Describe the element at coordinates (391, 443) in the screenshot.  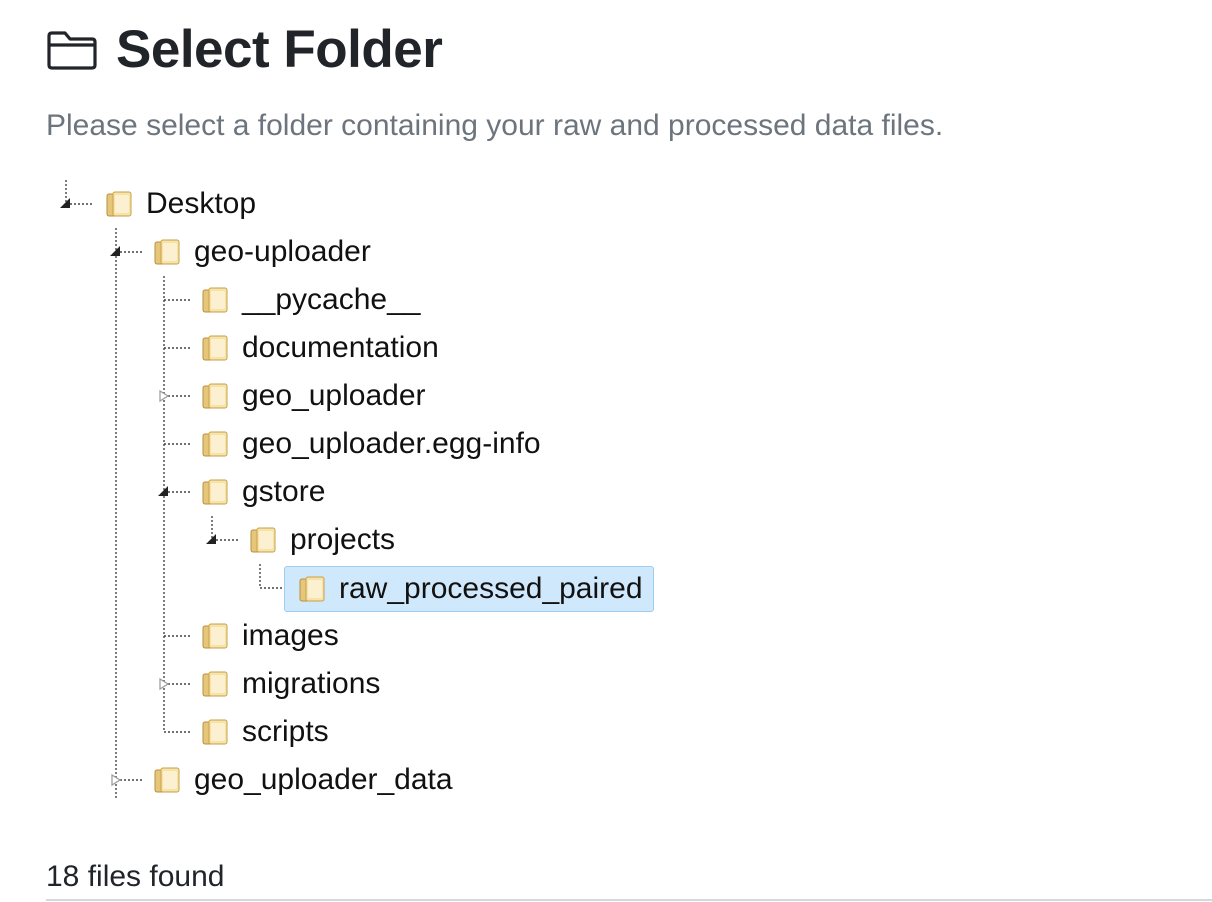
I see `tree-node-label: geo_uploader.egg-info` at that location.